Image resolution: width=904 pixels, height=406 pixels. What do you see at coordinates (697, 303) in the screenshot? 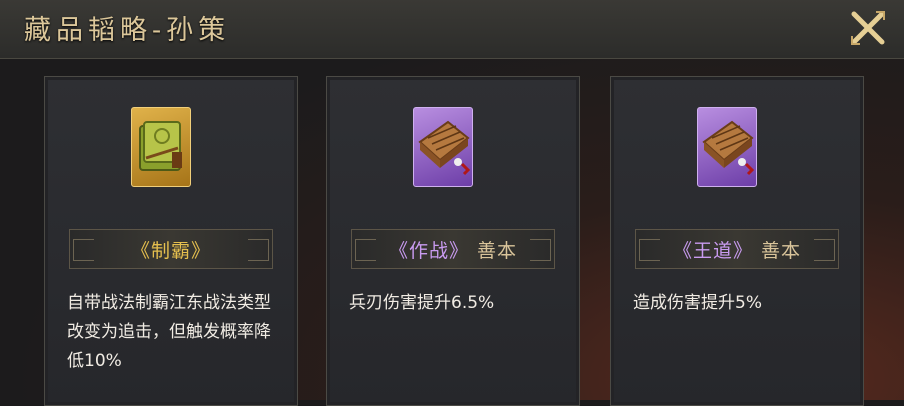
I see `strategy-description: 造成伤害提升5%` at bounding box center [697, 303].